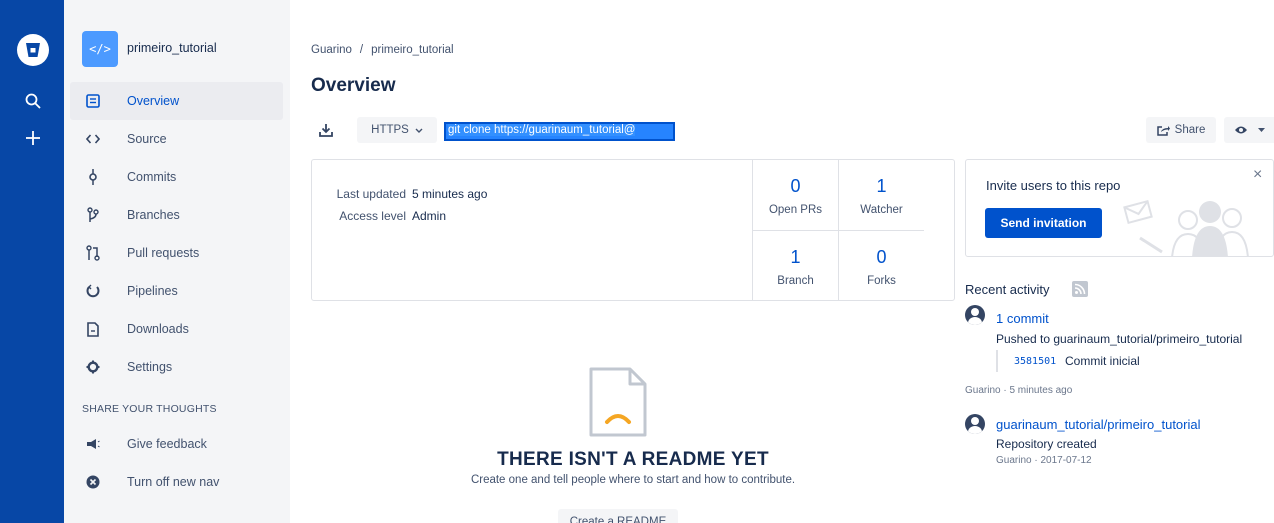  What do you see at coordinates (93, 291) in the screenshot?
I see `pipelines-icon` at bounding box center [93, 291].